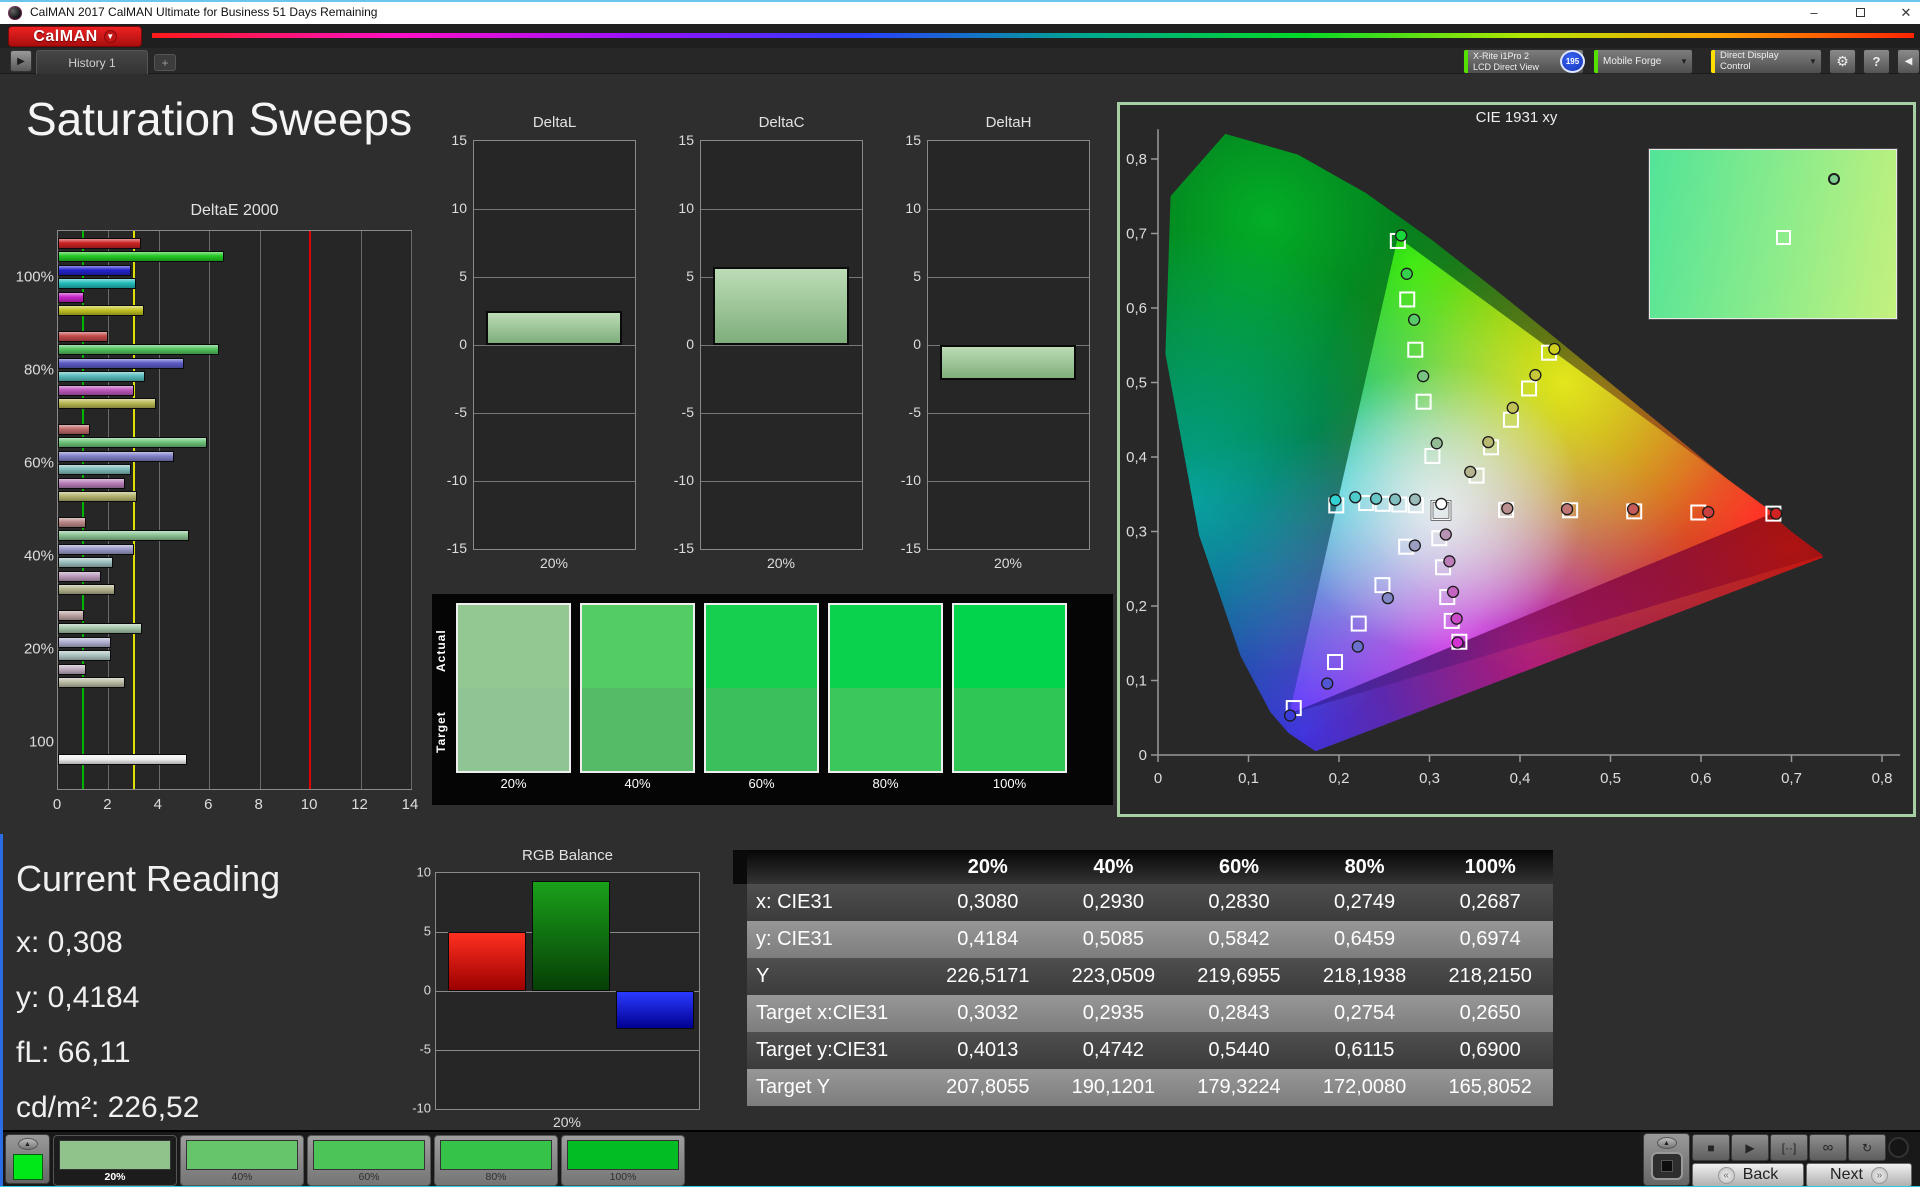  I want to click on patch-panel-left: ▲, so click(27, 1159).